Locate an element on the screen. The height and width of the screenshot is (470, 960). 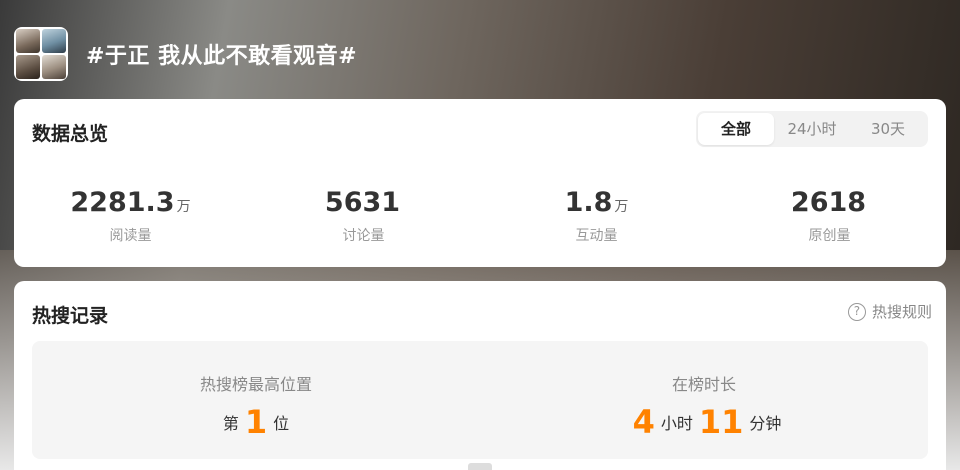
topic-title: #于正 我从此不敢看观音# is located at coordinates (222, 56).